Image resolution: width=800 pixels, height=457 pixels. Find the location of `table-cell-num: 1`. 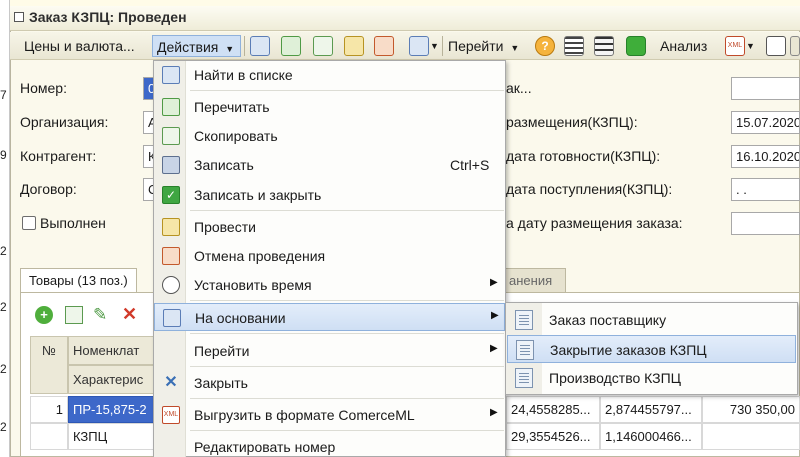

table-cell-num: 1 is located at coordinates (49, 409).